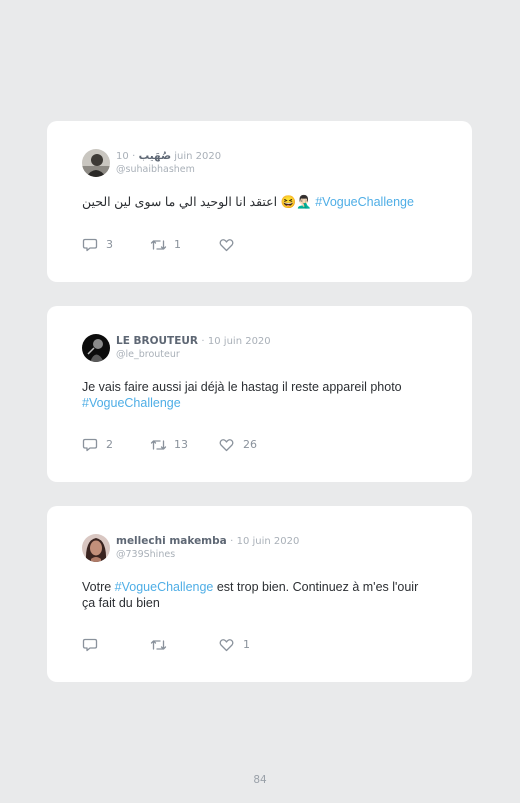 This screenshot has height=803, width=520. I want to click on reply-count: 2, so click(109, 444).